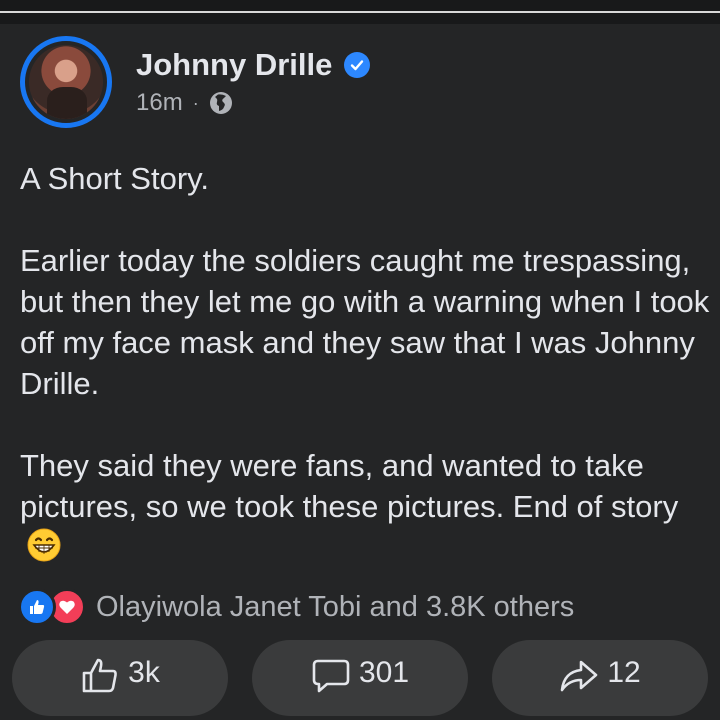 The width and height of the screenshot is (720, 720). Describe the element at coordinates (600, 678) in the screenshot. I see `share-button: 12` at that location.